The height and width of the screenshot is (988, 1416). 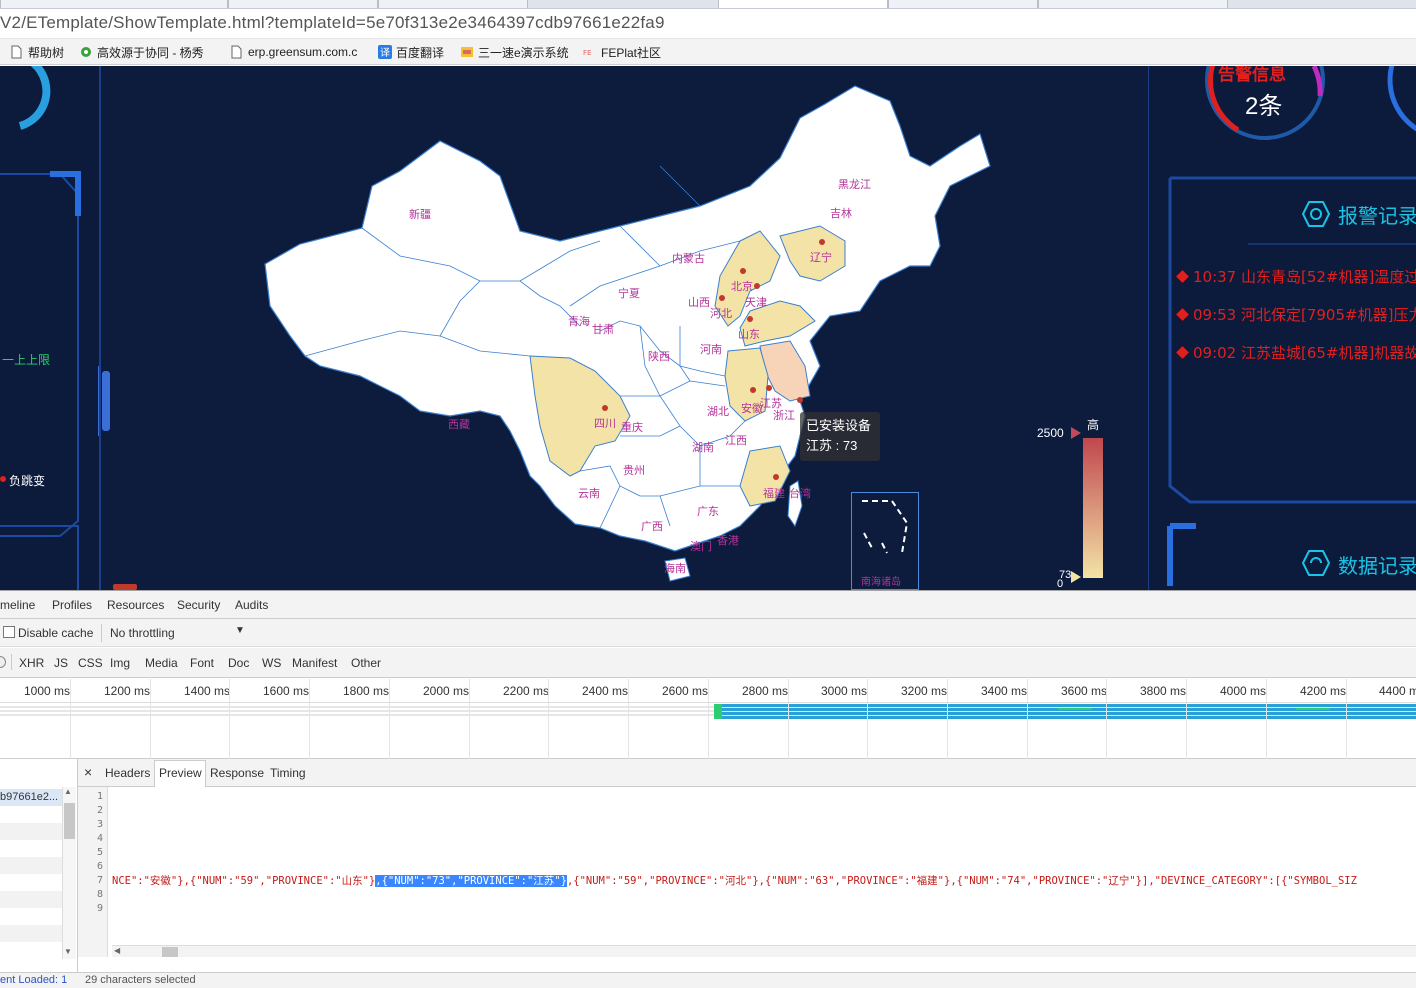 What do you see at coordinates (3, 662) in the screenshot?
I see `filter-toggle-icon` at bounding box center [3, 662].